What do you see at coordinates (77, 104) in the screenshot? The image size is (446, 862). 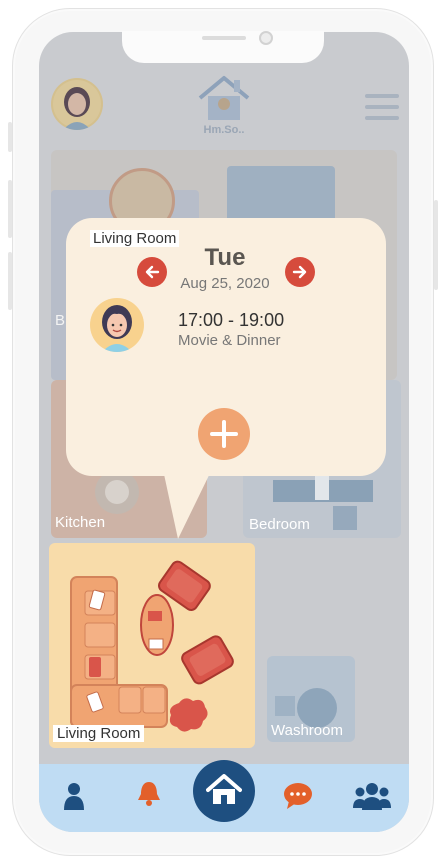 I see `profile-avatar` at bounding box center [77, 104].